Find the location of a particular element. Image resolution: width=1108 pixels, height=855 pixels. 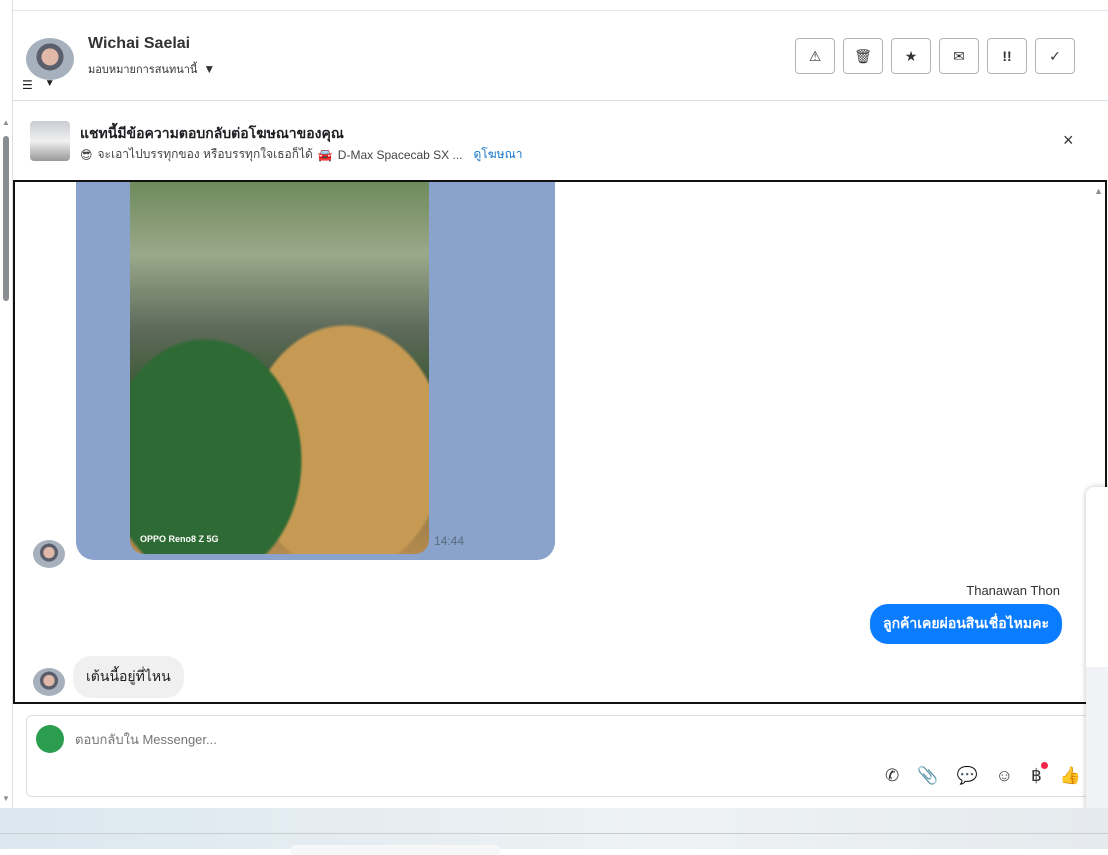

envelope-open-icon: ✉ is located at coordinates (959, 55).